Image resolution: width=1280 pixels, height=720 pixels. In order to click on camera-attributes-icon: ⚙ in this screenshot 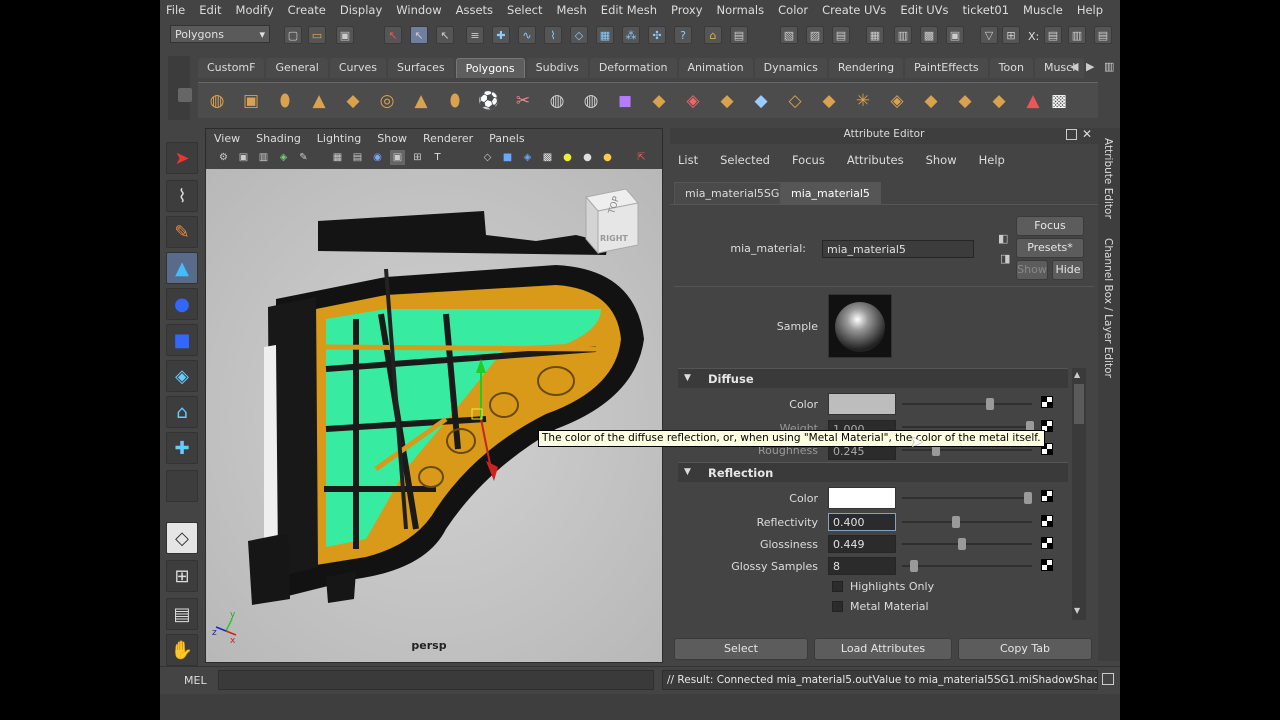, I will do `click(223, 157)`.